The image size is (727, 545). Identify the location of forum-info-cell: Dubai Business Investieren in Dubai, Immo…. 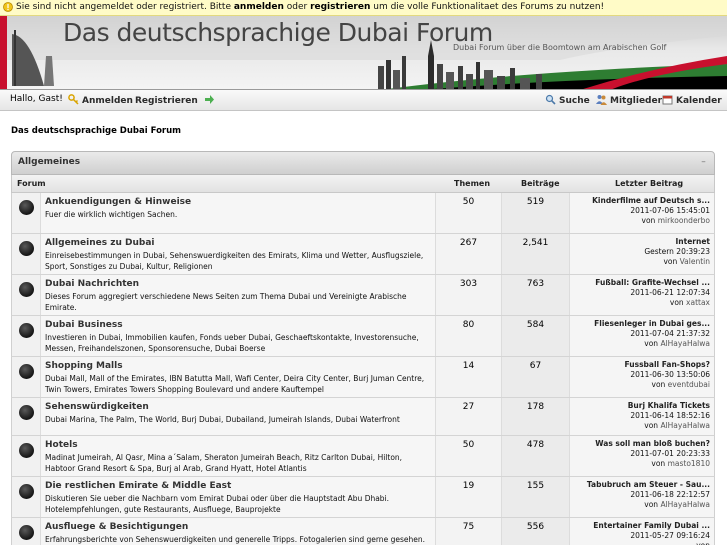
(238, 336).